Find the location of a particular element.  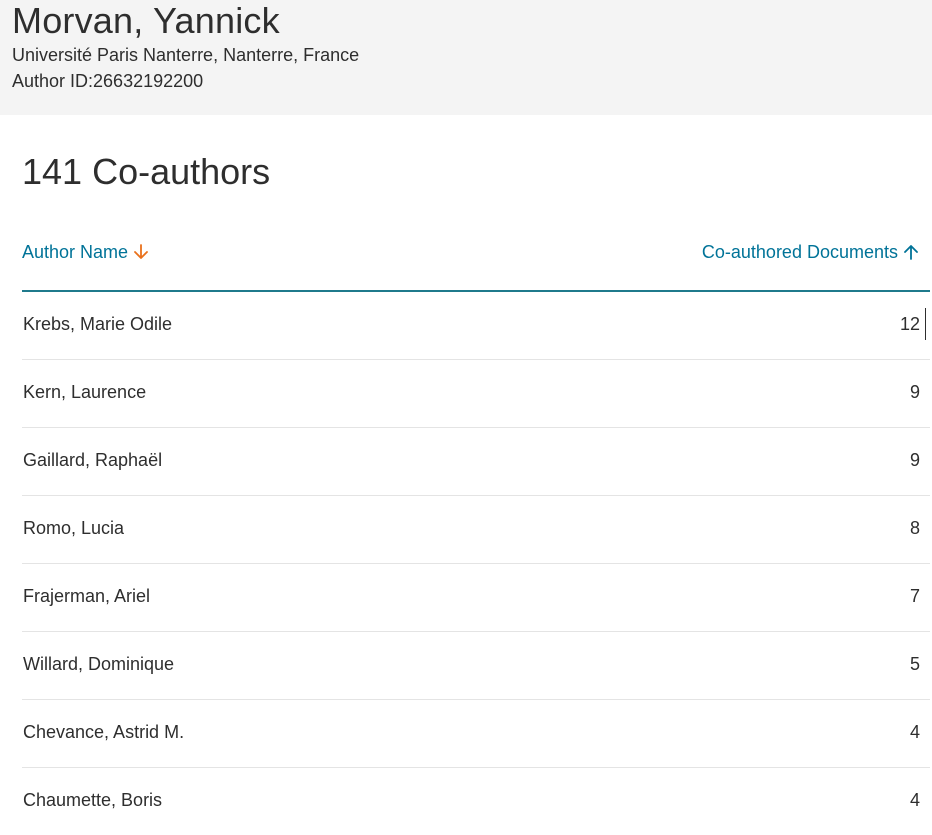

column-label-coauthored-documents: Co-authored Documents is located at coordinates (799, 252).